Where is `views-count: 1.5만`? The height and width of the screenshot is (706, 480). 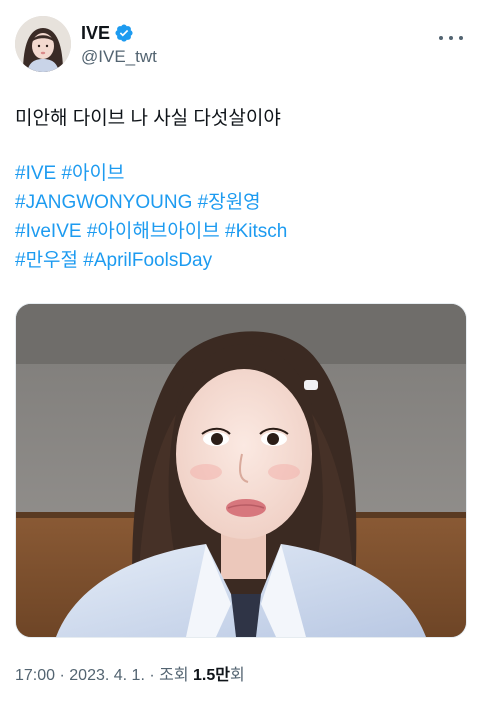
views-count: 1.5만 is located at coordinates (211, 675).